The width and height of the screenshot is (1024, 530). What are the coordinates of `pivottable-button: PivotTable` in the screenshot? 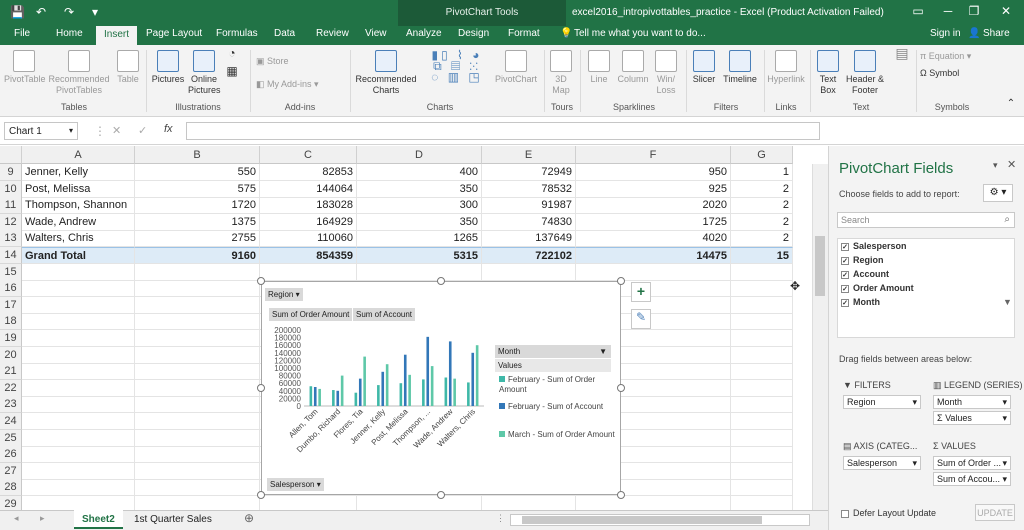 It's located at (25, 67).